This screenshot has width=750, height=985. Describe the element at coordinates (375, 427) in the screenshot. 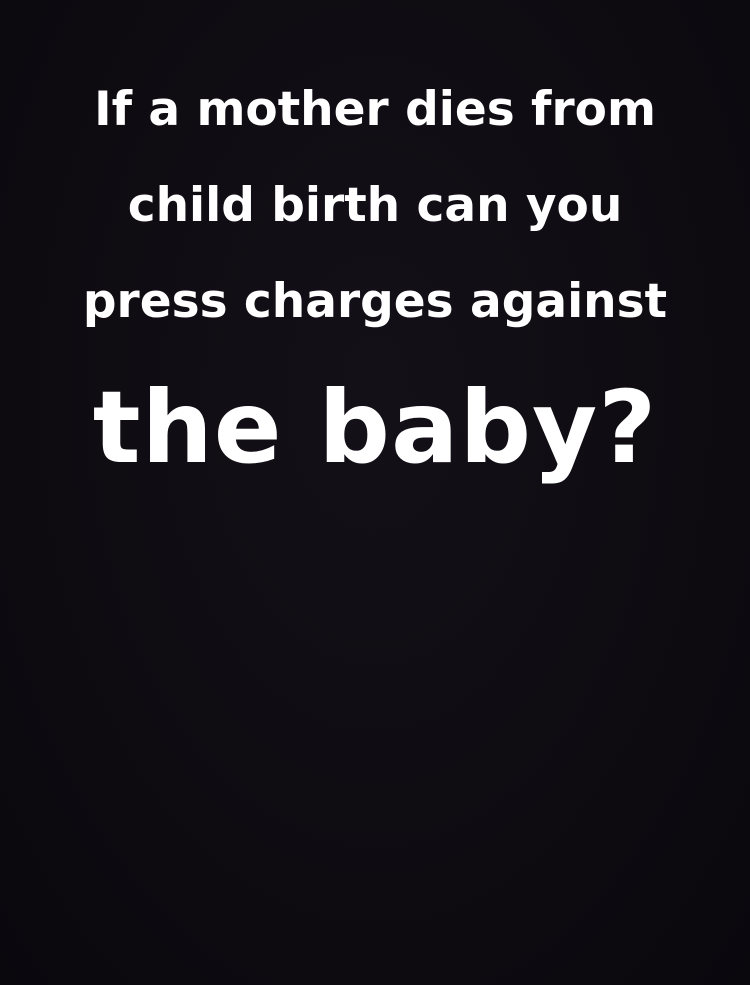

I see `caption-emphasis: the baby?` at that location.